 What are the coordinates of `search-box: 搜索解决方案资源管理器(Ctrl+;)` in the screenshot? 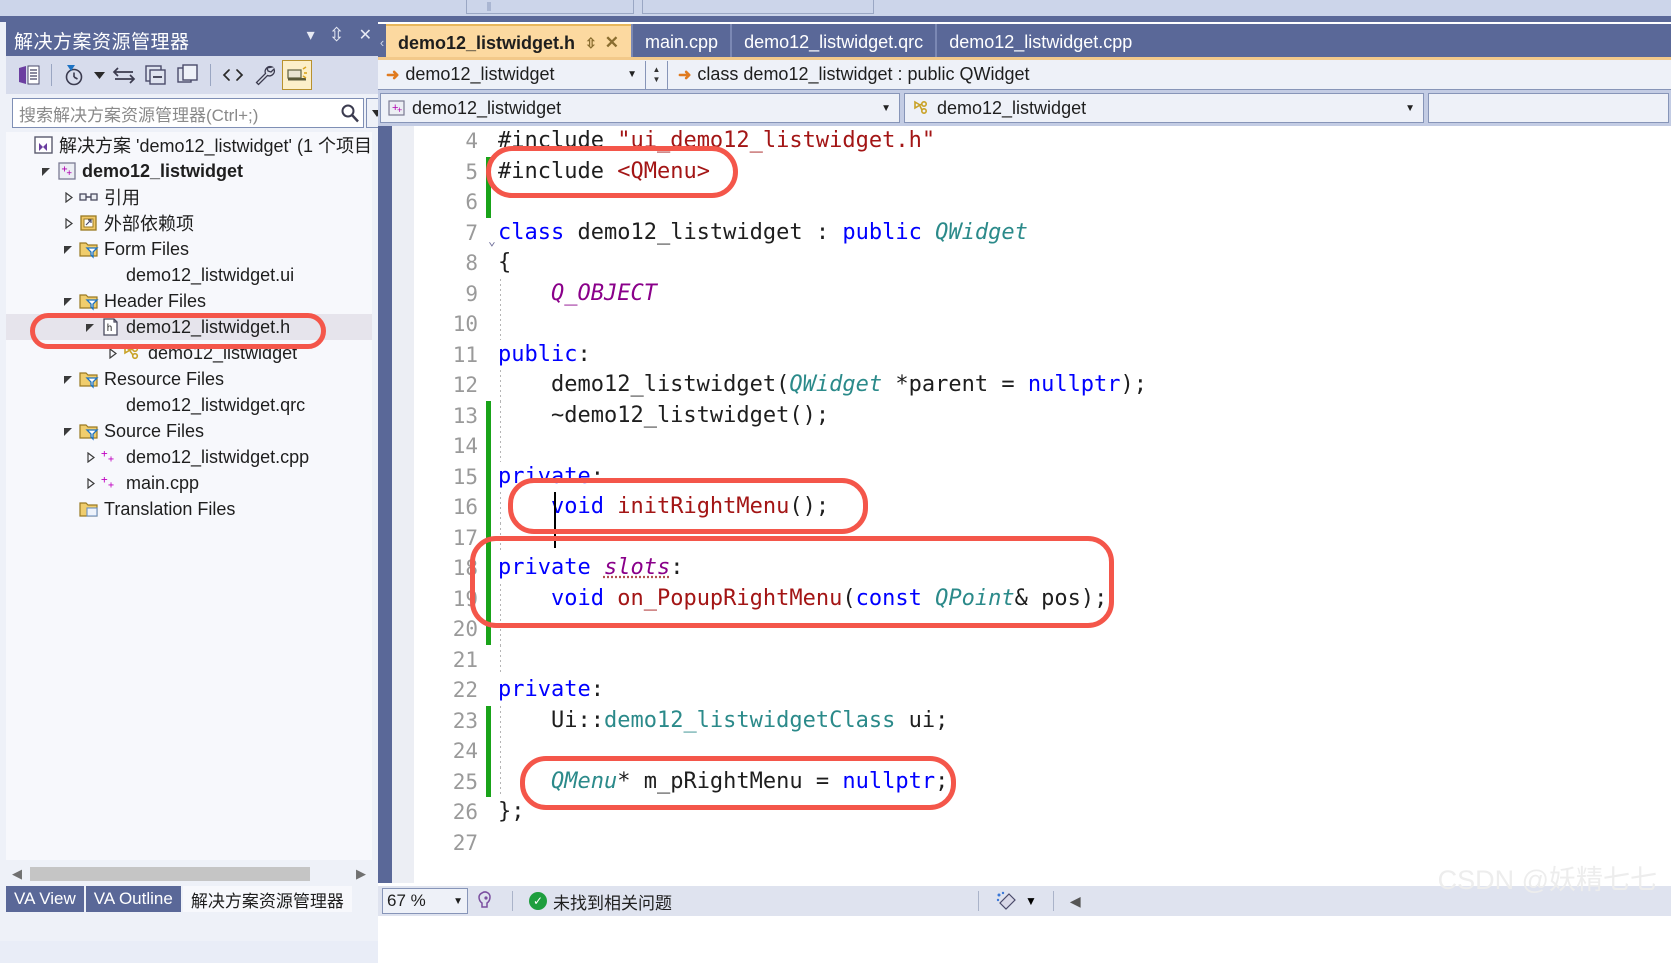 It's located at (188, 113).